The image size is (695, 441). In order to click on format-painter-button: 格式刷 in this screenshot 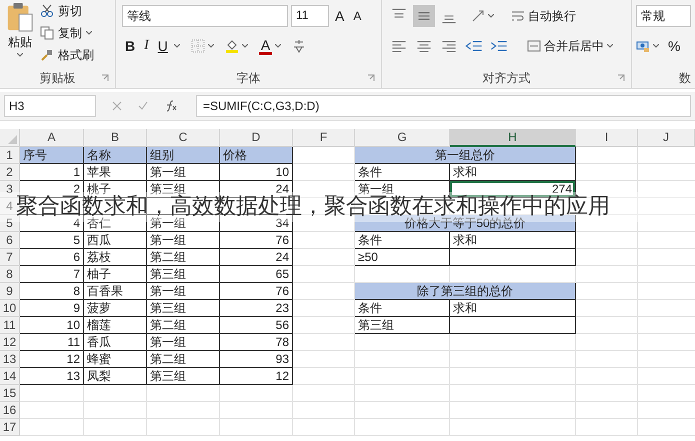, I will do `click(76, 55)`.